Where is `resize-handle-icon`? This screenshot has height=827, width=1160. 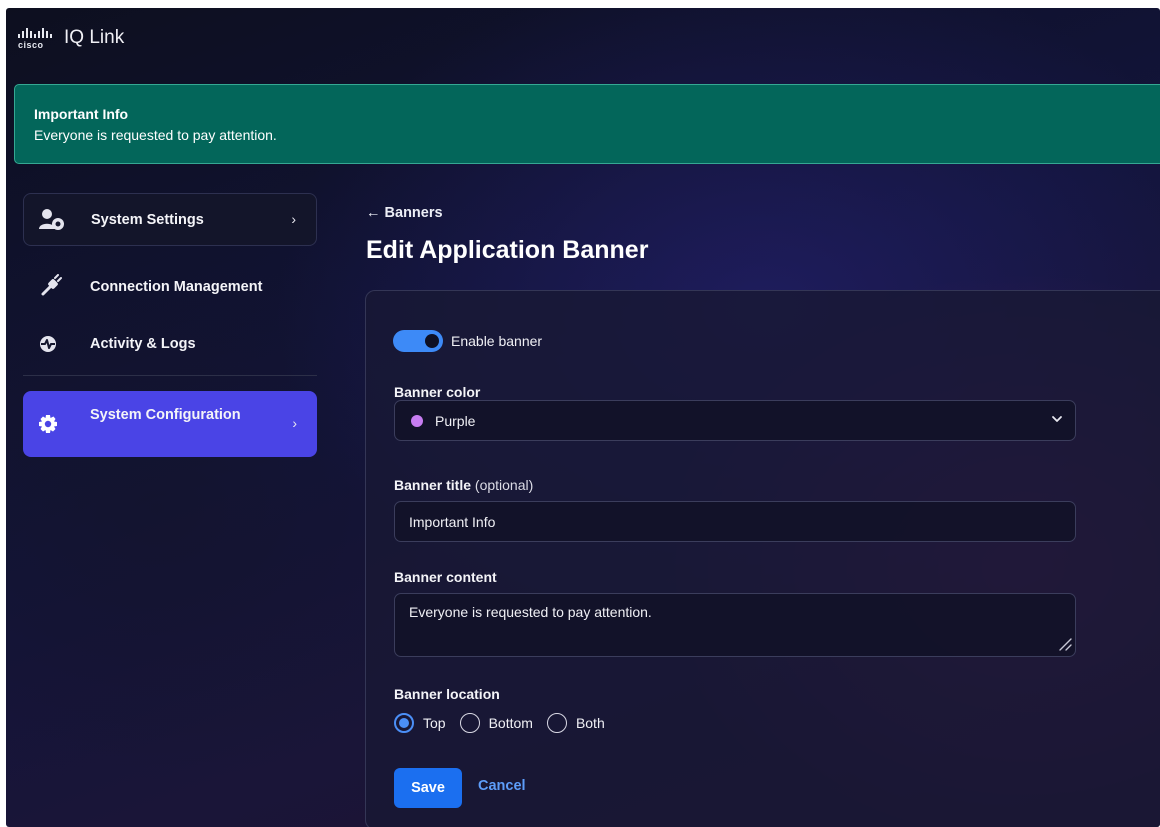
resize-handle-icon is located at coordinates (1064, 643).